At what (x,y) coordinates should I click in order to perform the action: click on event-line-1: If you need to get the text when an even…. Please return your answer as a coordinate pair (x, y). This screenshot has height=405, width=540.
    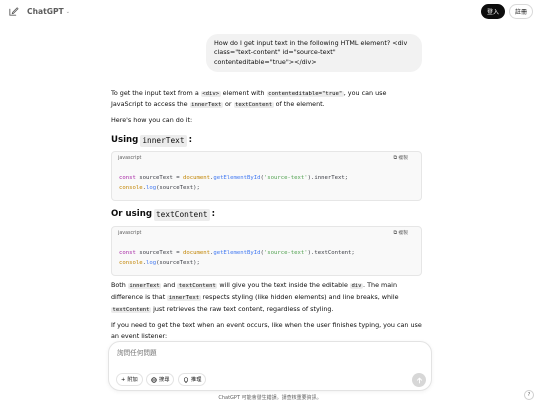
    Looking at the image, I should click on (266, 325).